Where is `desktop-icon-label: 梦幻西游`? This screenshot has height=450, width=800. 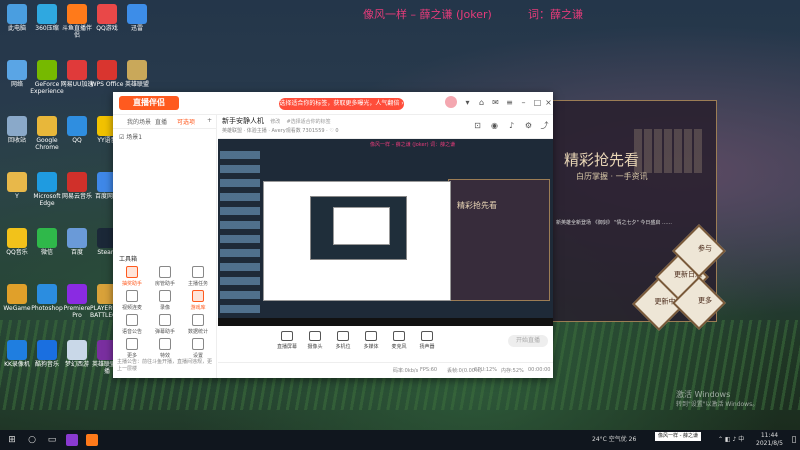 desktop-icon-label: 梦幻西游 is located at coordinates (76, 364).